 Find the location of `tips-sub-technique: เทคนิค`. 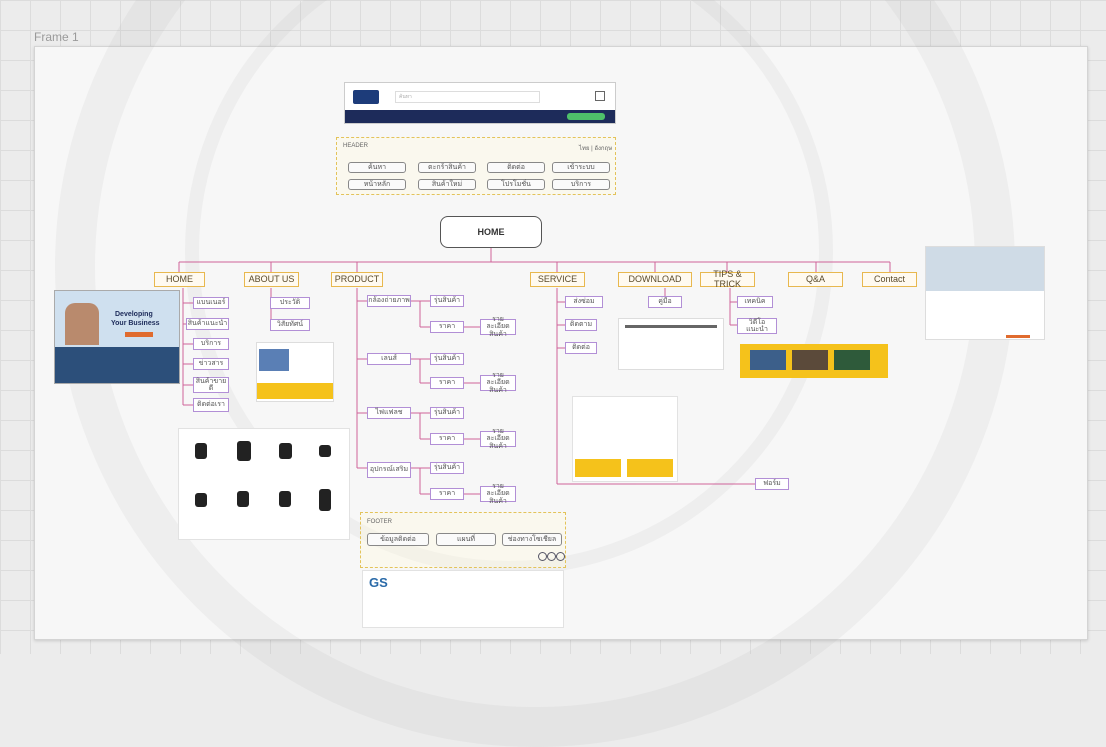

tips-sub-technique: เทคนิค is located at coordinates (755, 302).